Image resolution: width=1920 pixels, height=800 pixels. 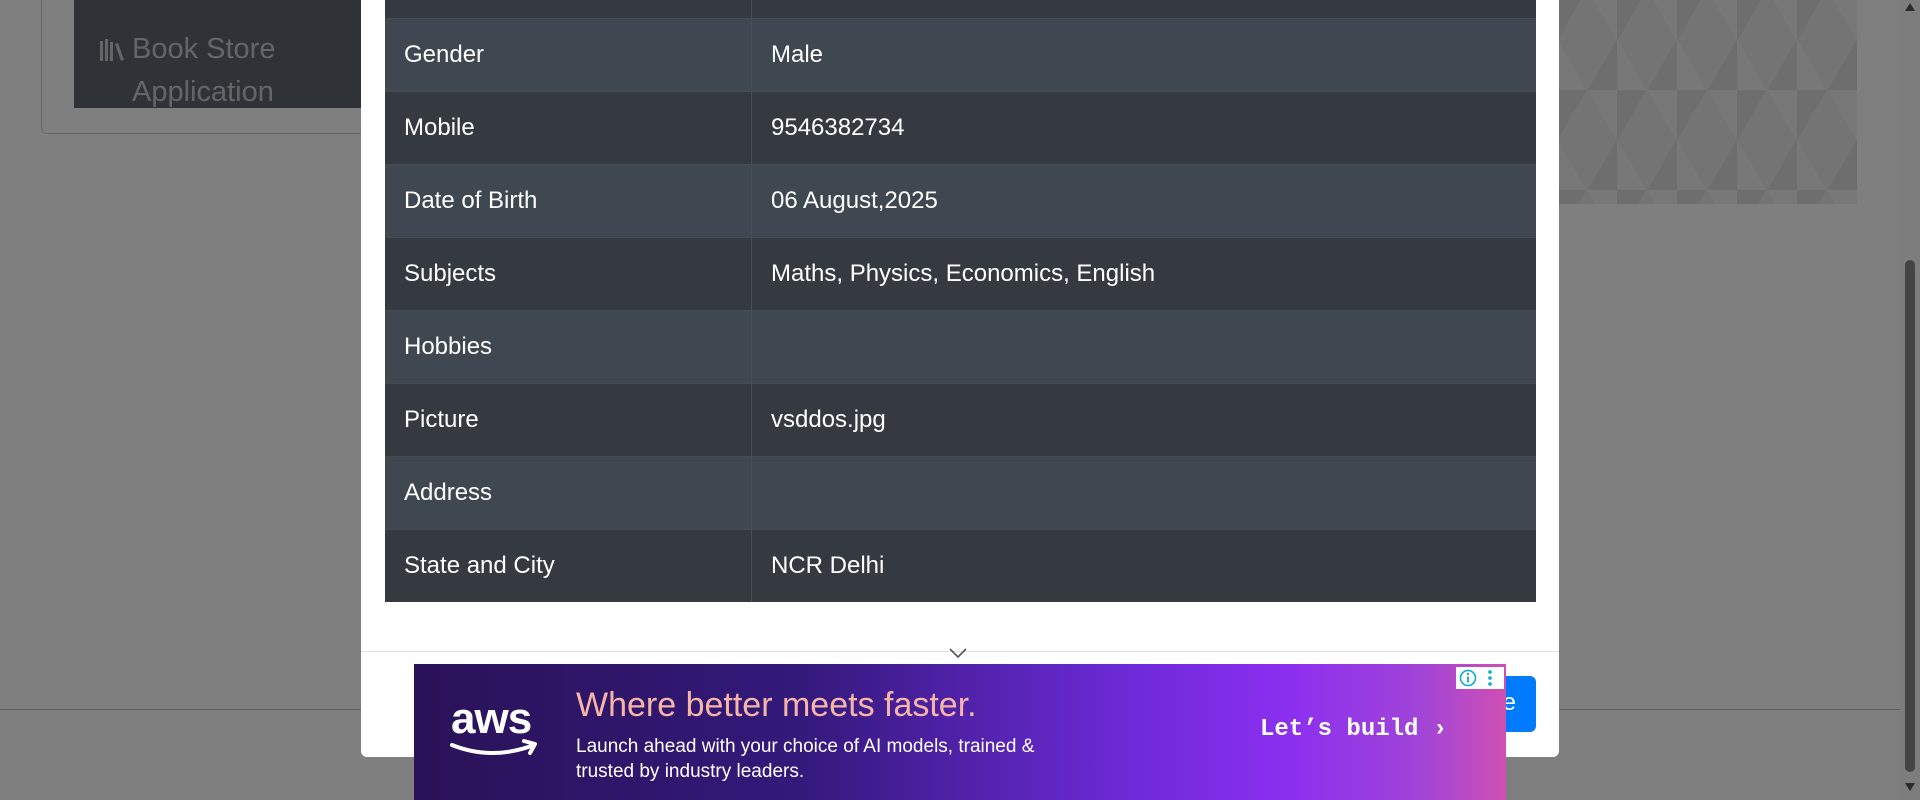 What do you see at coordinates (1910, 516) in the screenshot?
I see `scrollbar-thumb` at bounding box center [1910, 516].